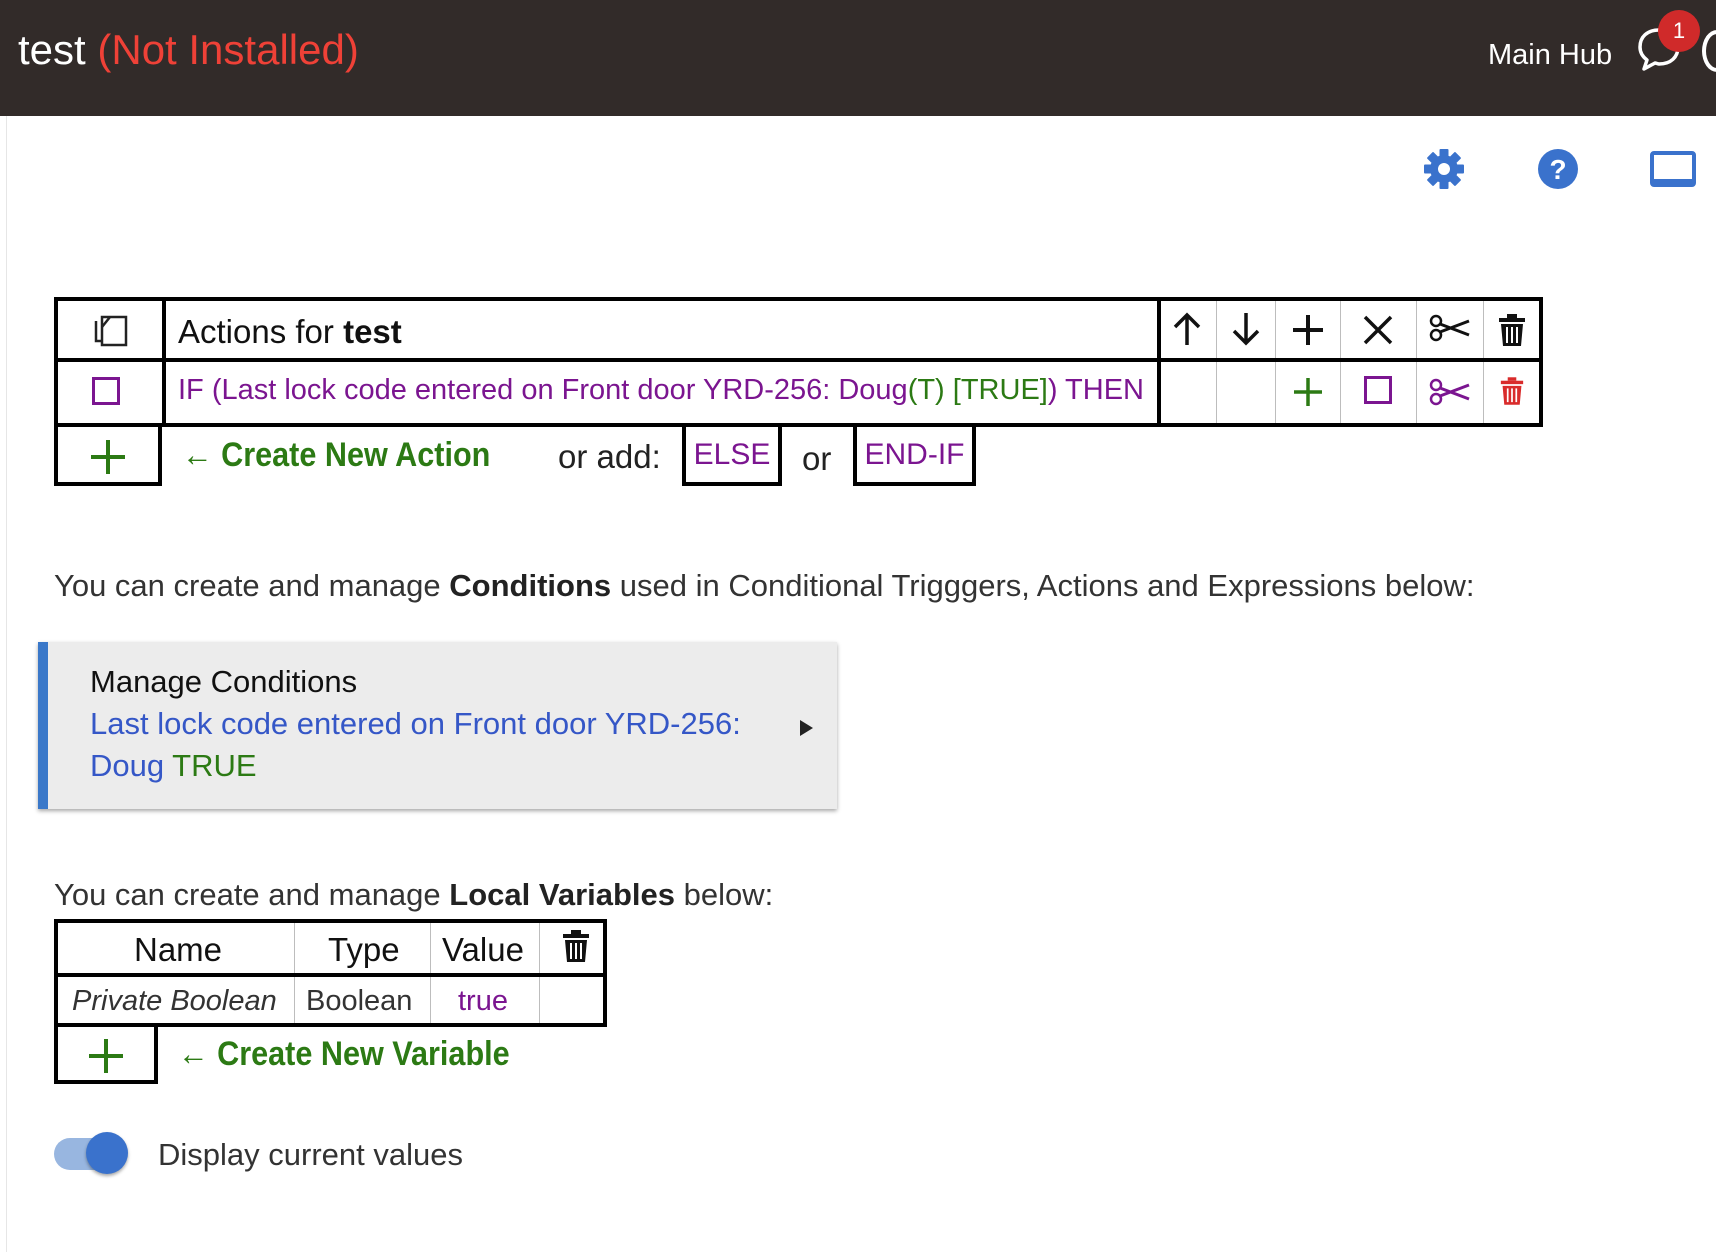 Image resolution: width=1716 pixels, height=1252 pixels. I want to click on condition-value: TRUE, so click(214, 765).